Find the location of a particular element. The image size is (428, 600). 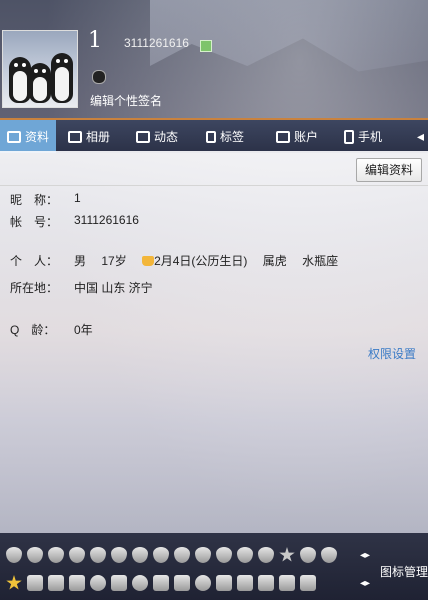

document-icon is located at coordinates (266, 583).